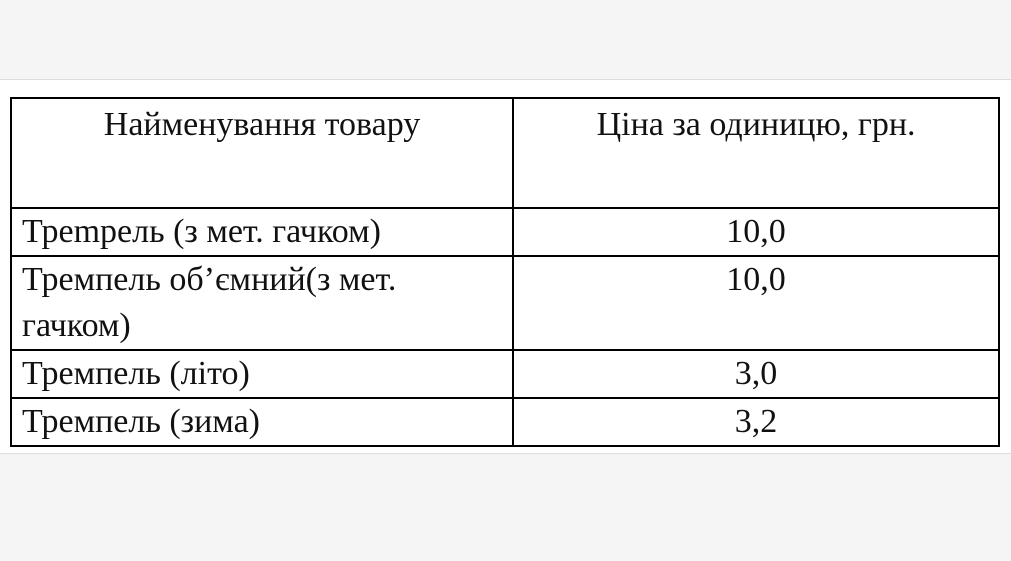 This screenshot has height=561, width=1011. I want to click on table-row: Тремпель (зима) 3,2, so click(504, 422).